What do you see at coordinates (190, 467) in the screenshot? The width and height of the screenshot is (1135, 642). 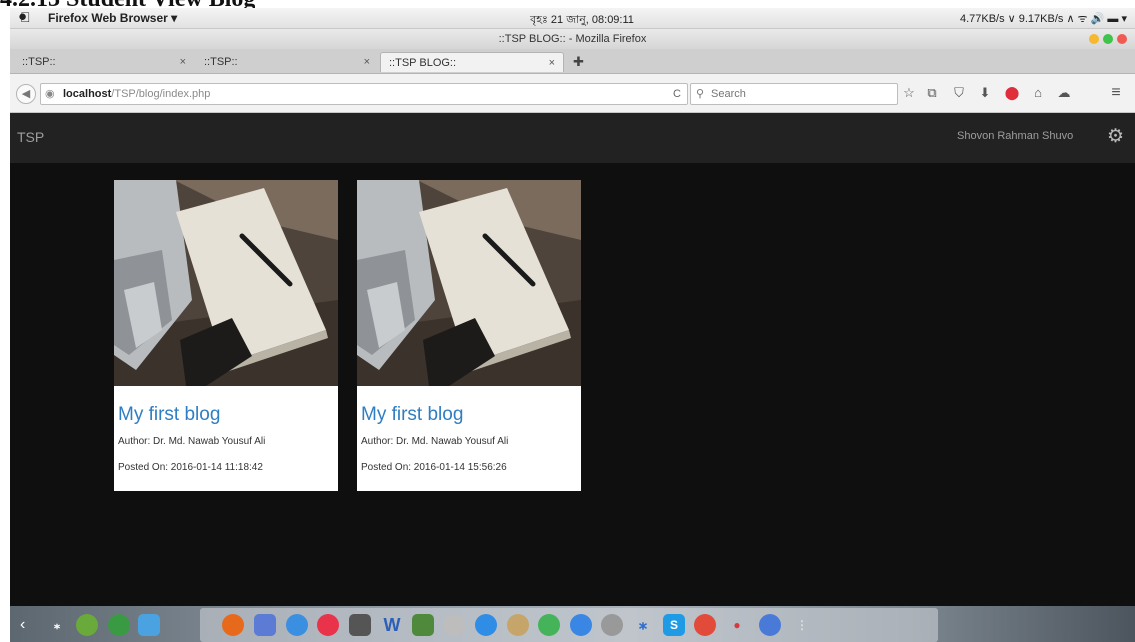 I see `blog-posted-date: Posted On: 2016-01-14 11:18:42` at bounding box center [190, 467].